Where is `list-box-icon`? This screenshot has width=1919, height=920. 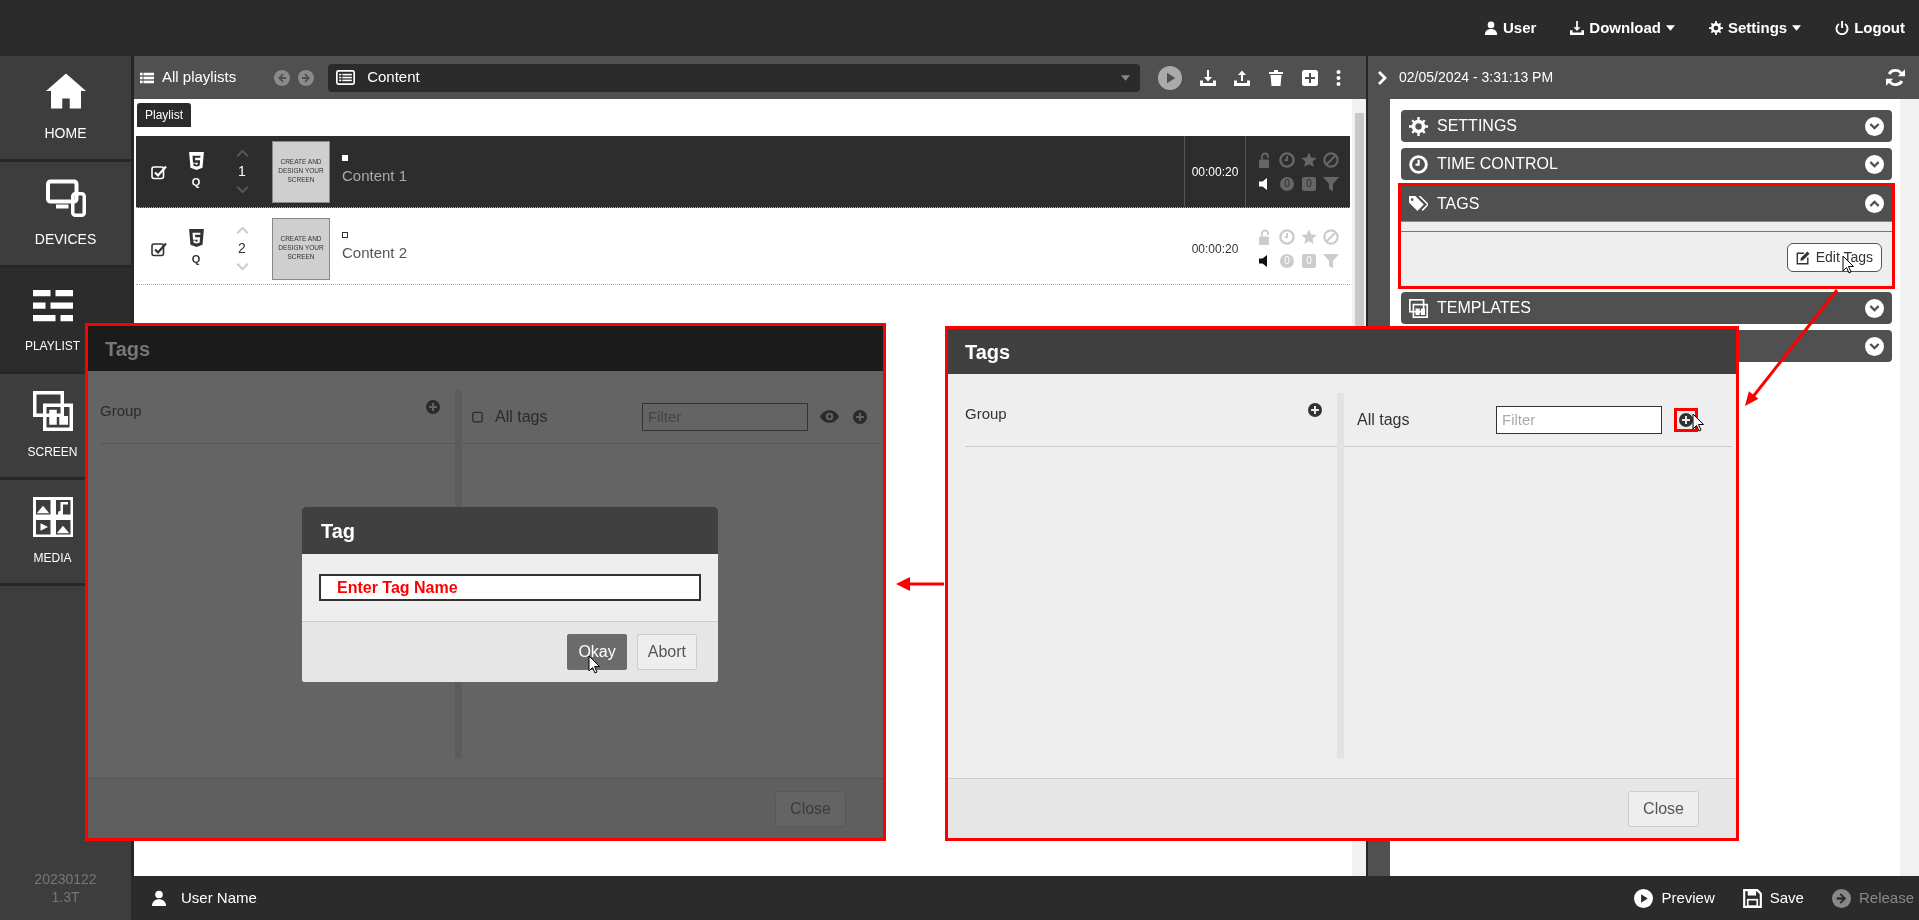 list-box-icon is located at coordinates (346, 77).